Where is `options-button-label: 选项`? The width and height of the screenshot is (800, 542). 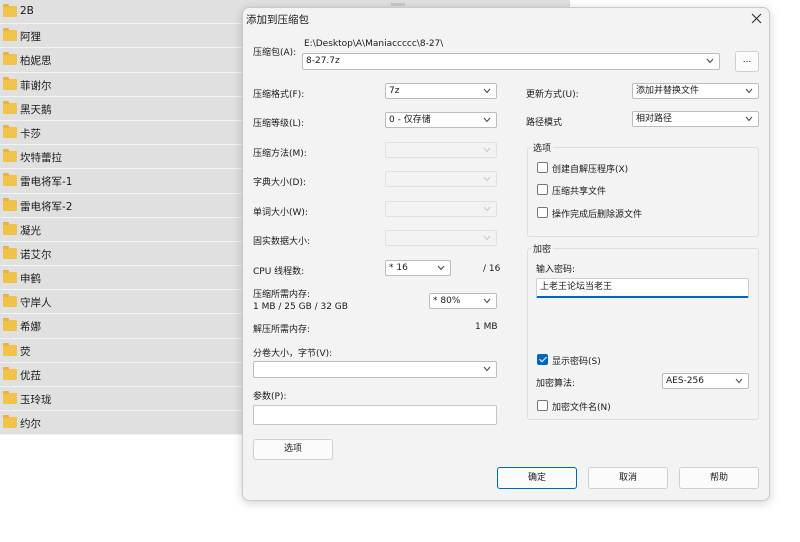
options-button-label: 选项 is located at coordinates (292, 449).